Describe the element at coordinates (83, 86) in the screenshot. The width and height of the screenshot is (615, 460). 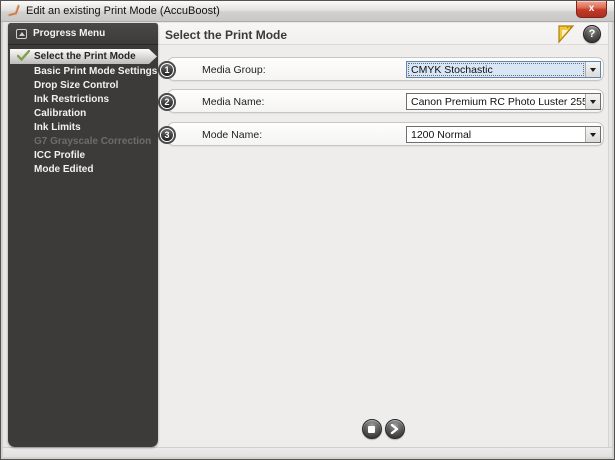
I see `sidebar-item-drop-size-control: Drop Size Control` at that location.